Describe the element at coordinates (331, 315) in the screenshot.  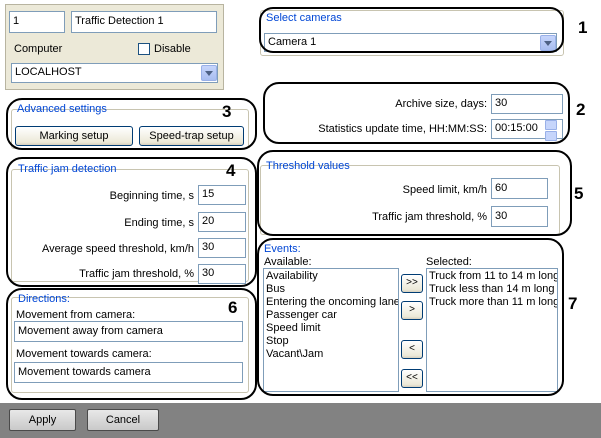
I see `list-item: Passenger car` at that location.